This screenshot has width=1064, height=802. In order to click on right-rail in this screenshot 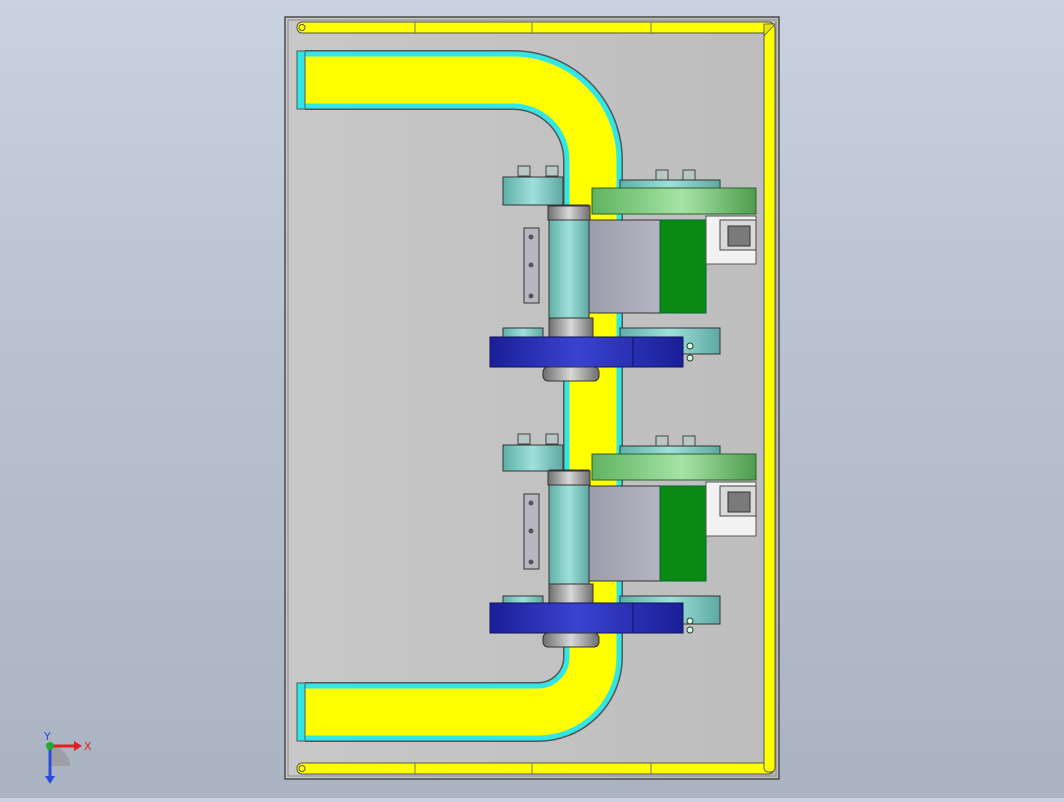, I will do `click(769, 398)`.